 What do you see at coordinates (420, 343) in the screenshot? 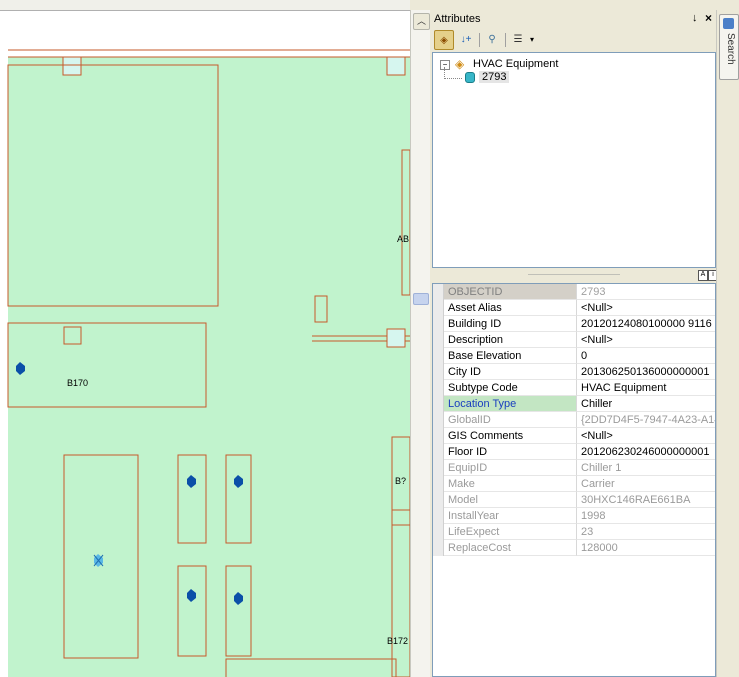
I see `map-scrollbar: ︿` at bounding box center [420, 343].